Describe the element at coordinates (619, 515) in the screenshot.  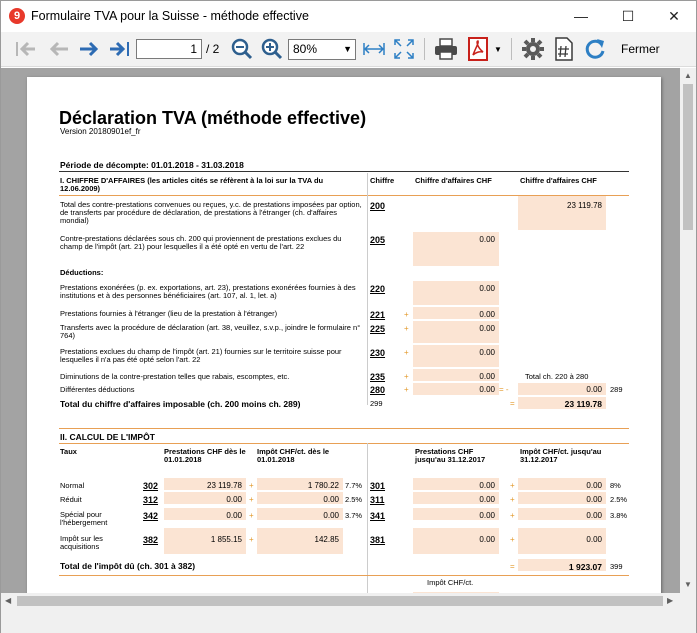
I see `rate-341: 3.8%` at that location.